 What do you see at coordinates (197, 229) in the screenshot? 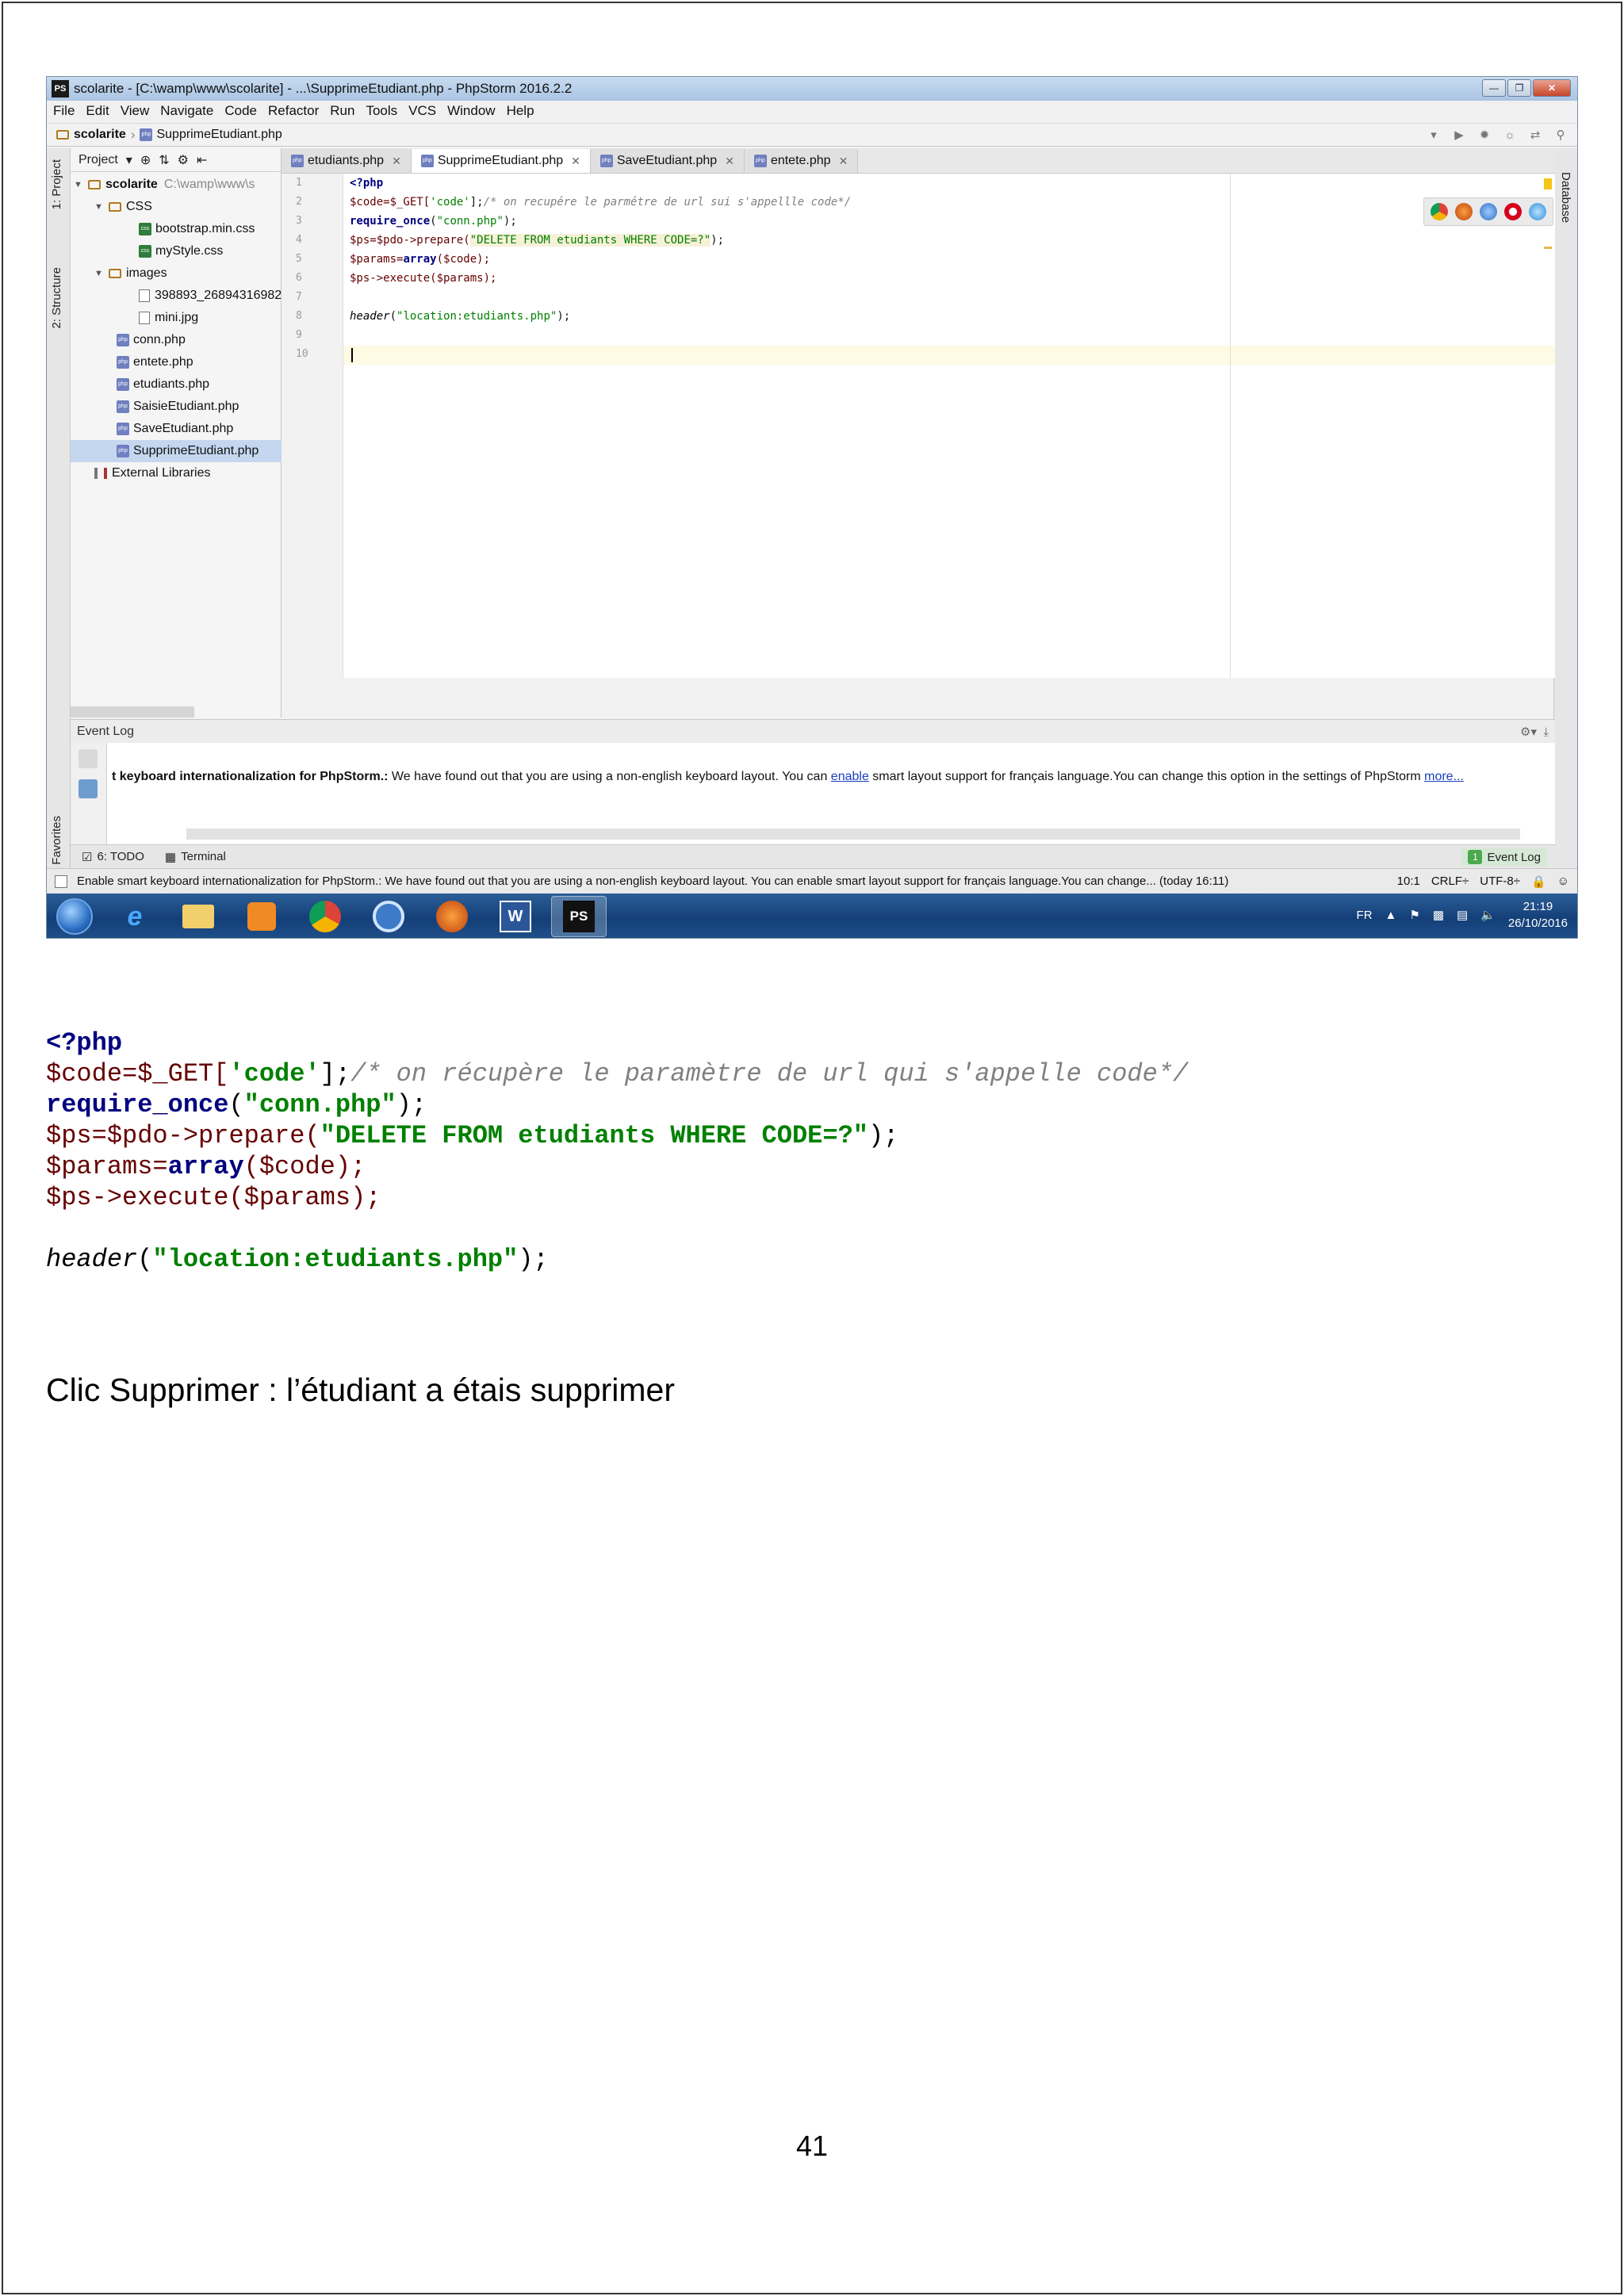
I see `tree-item-bootstrap: css bootstrap.min.css` at bounding box center [197, 229].